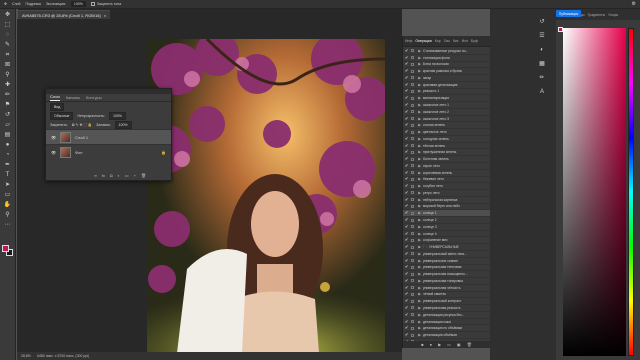  What do you see at coordinates (597, 15) in the screenshot?
I see `tab-gradients: Градиенты` at bounding box center [597, 15].